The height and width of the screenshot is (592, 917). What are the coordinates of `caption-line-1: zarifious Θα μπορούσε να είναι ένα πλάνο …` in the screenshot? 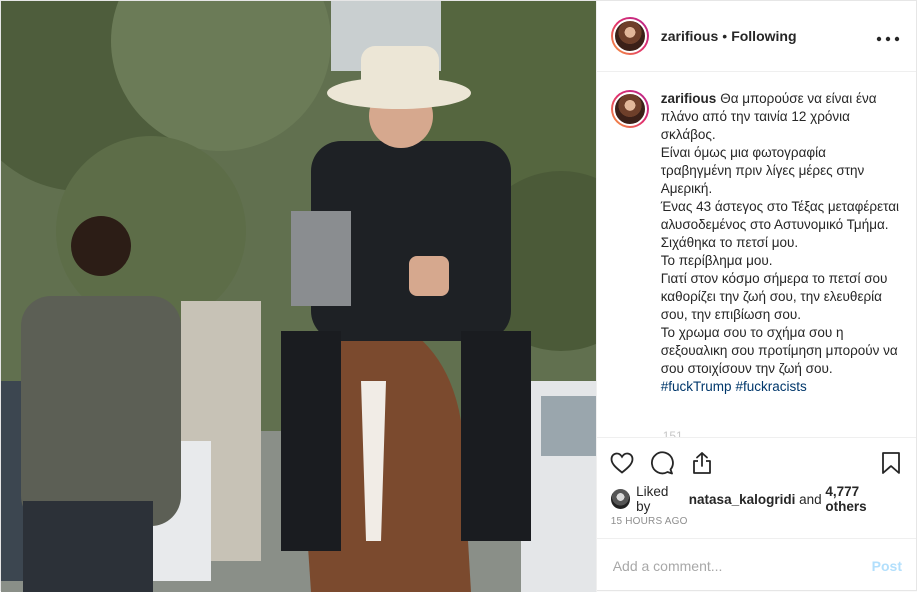 It's located at (780, 117).